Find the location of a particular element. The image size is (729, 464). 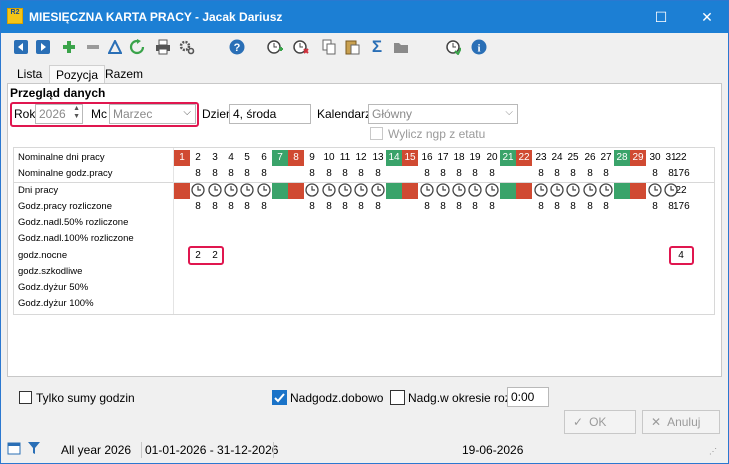

remove-icon is located at coordinates (93, 47).